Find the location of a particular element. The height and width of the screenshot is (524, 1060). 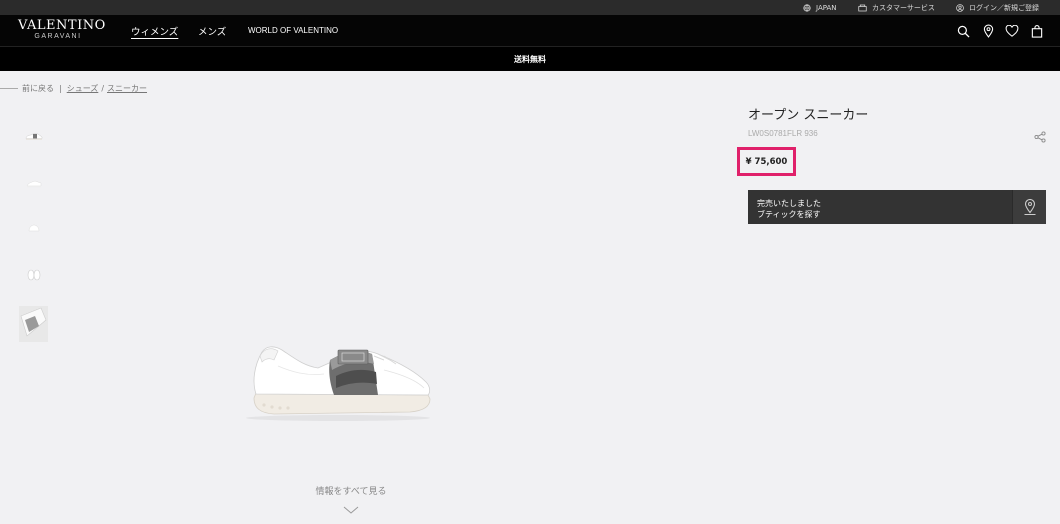

customer-service-label: カスタマーサービス is located at coordinates (903, 7).